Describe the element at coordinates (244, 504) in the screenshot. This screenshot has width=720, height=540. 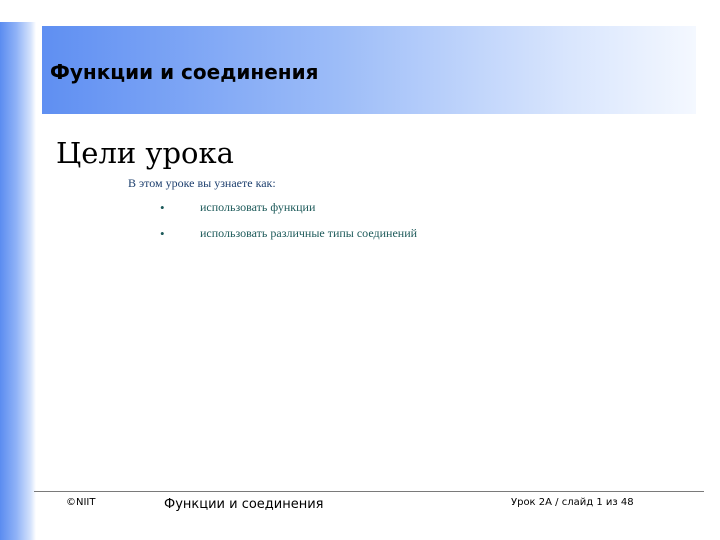
I see `footer-course-title: Функции и соединения` at that location.